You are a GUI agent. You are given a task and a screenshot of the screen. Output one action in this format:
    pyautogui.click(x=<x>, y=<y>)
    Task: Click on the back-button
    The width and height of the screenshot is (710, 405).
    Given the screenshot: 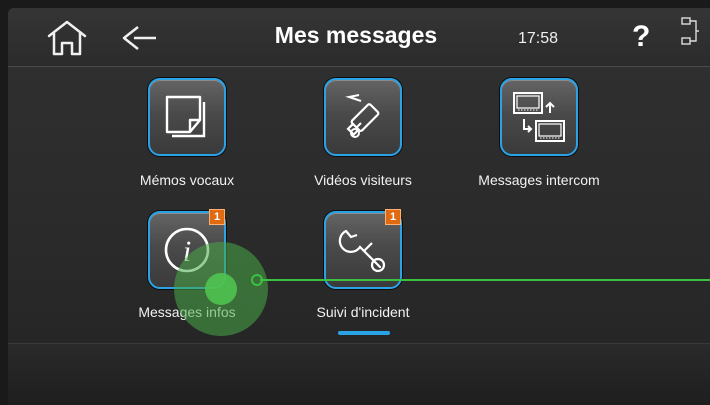 What is the action you would take?
    pyautogui.click(x=140, y=38)
    